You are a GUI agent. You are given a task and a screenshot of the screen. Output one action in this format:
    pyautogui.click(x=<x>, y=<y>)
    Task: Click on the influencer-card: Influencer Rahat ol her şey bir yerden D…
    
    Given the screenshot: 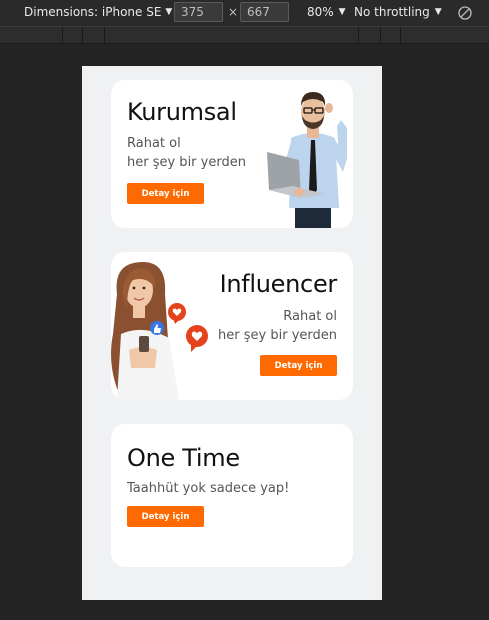 What is the action you would take?
    pyautogui.click(x=232, y=326)
    